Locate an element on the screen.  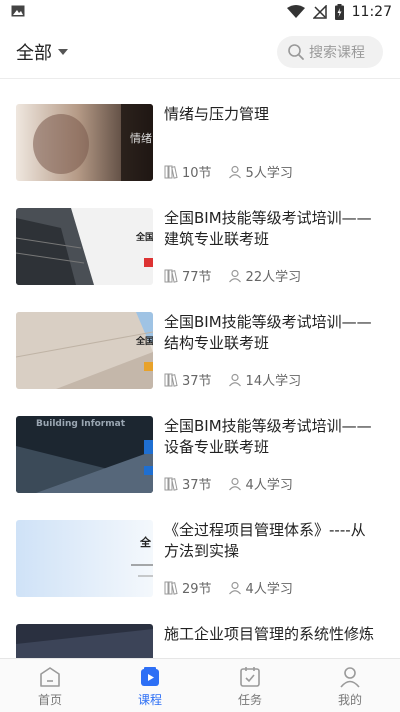
header: 全部 搜索课程 is located at coordinates (200, 51).